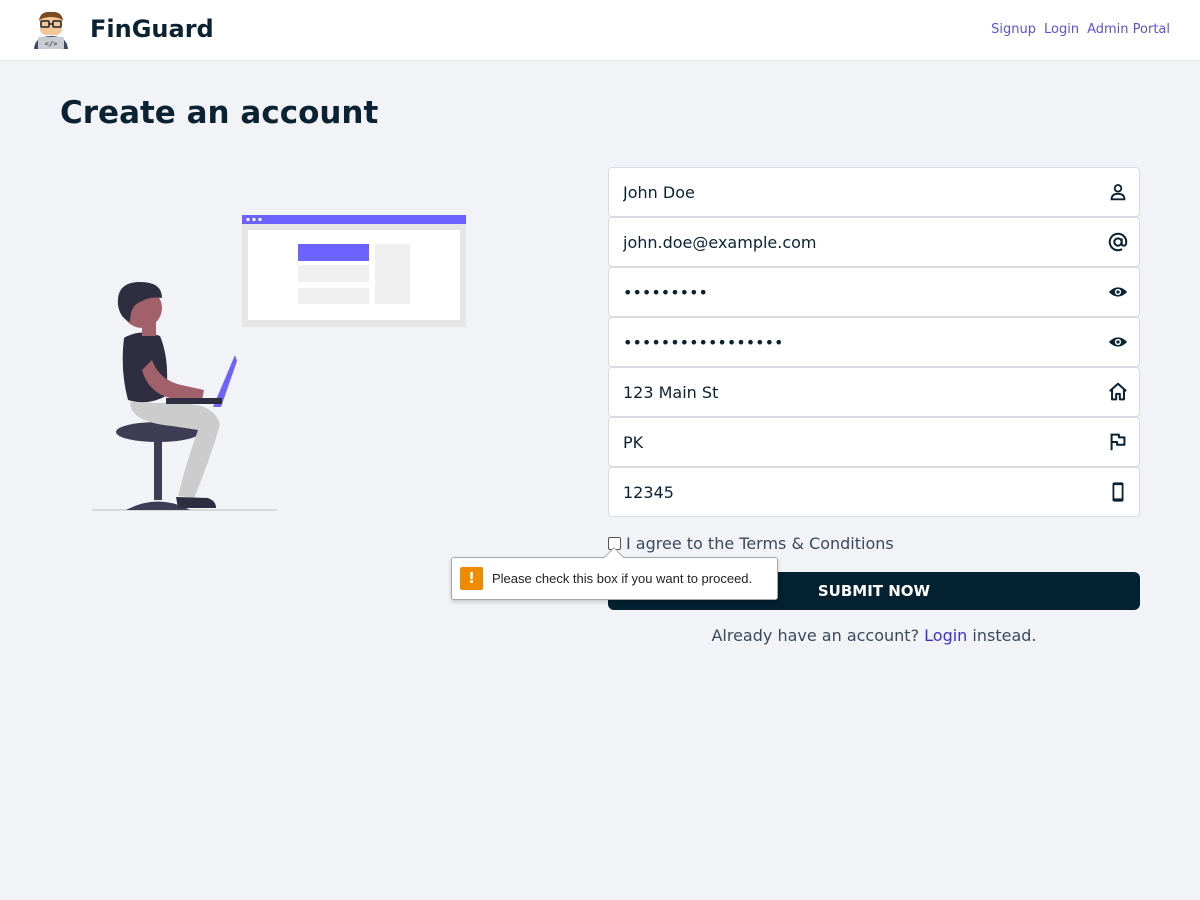 The image size is (1200, 900). I want to click on full-name-field, so click(874, 192).